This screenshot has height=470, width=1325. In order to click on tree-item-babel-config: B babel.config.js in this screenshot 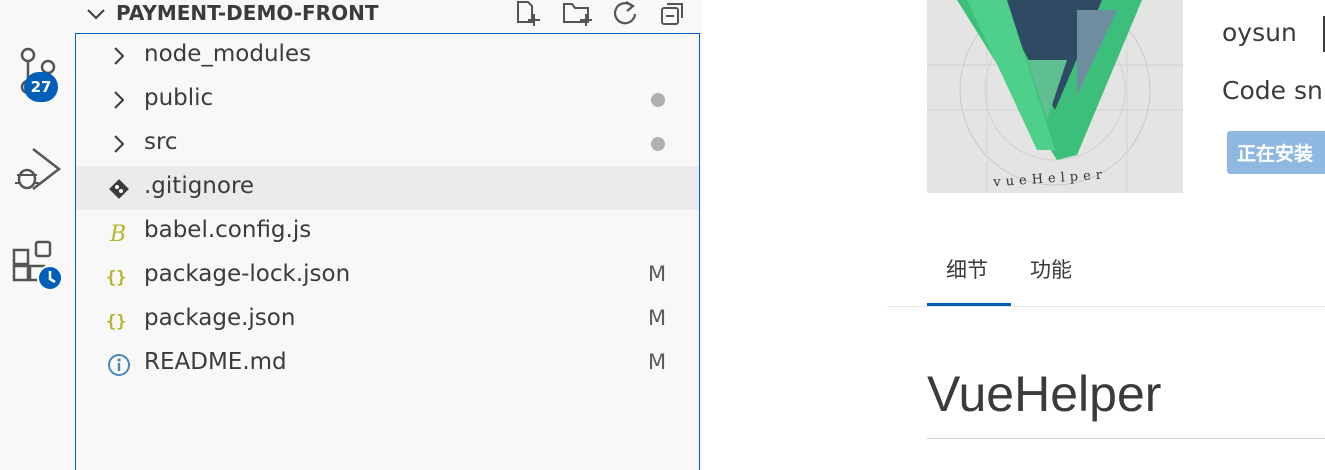, I will do `click(387, 232)`.